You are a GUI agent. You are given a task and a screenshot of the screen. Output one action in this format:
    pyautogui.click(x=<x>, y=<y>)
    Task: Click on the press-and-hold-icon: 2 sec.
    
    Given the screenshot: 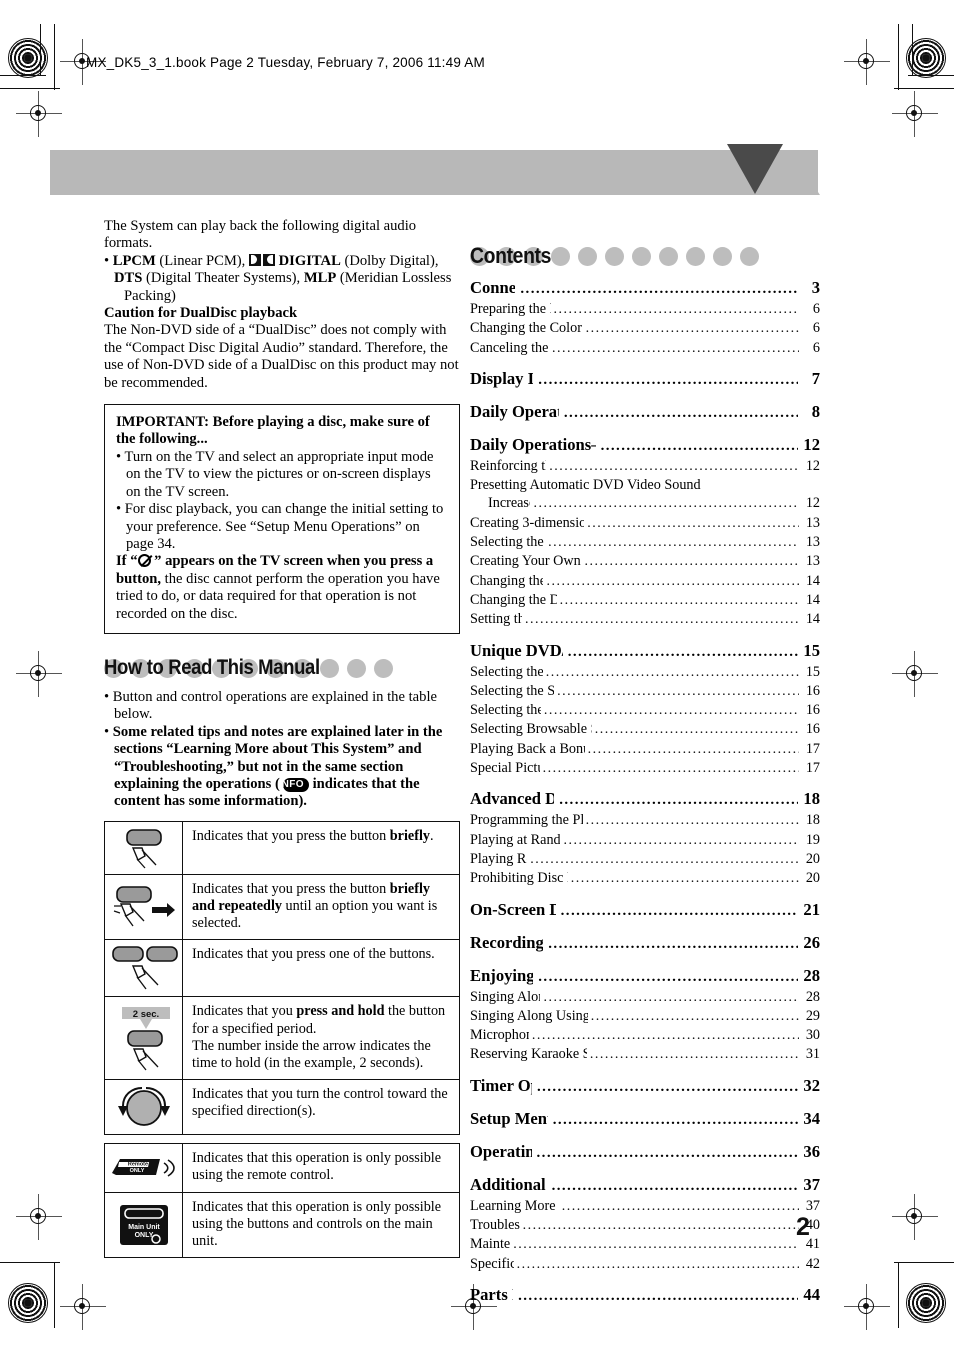 What is the action you would take?
    pyautogui.click(x=143, y=1038)
    